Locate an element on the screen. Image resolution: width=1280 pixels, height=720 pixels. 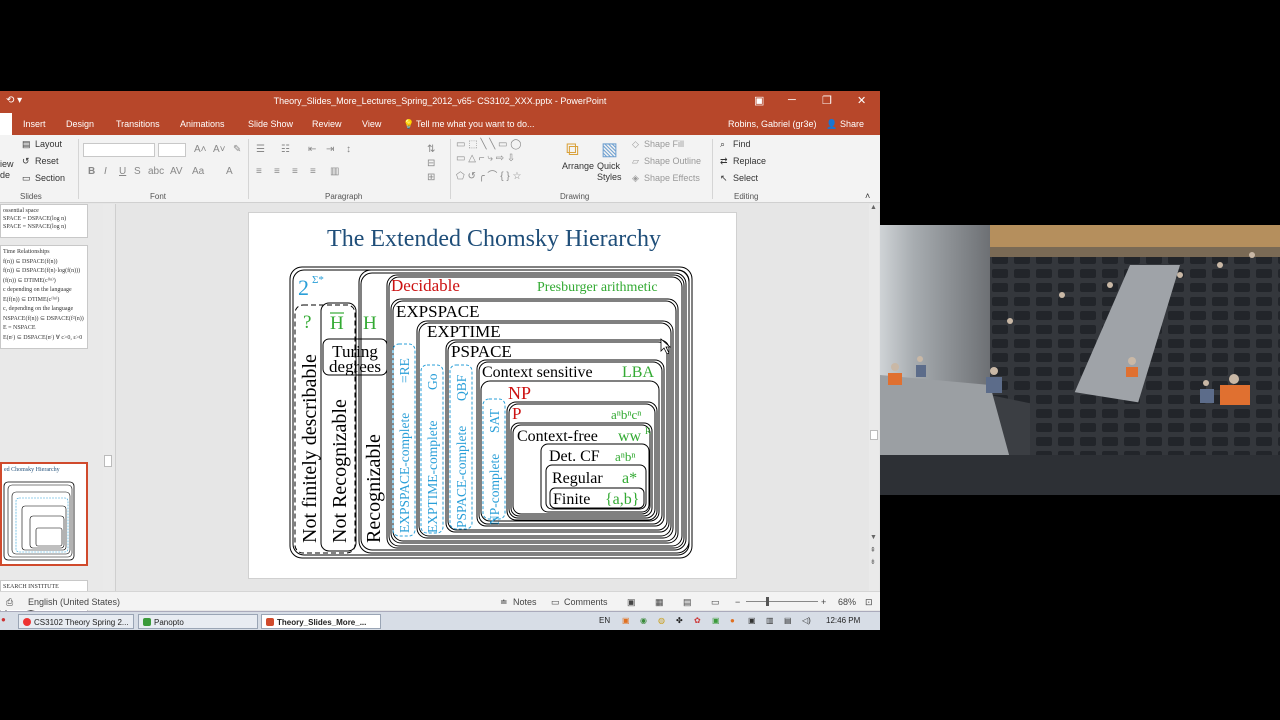
shrink-font-icon: A˅ is located at coordinates (219, 149).